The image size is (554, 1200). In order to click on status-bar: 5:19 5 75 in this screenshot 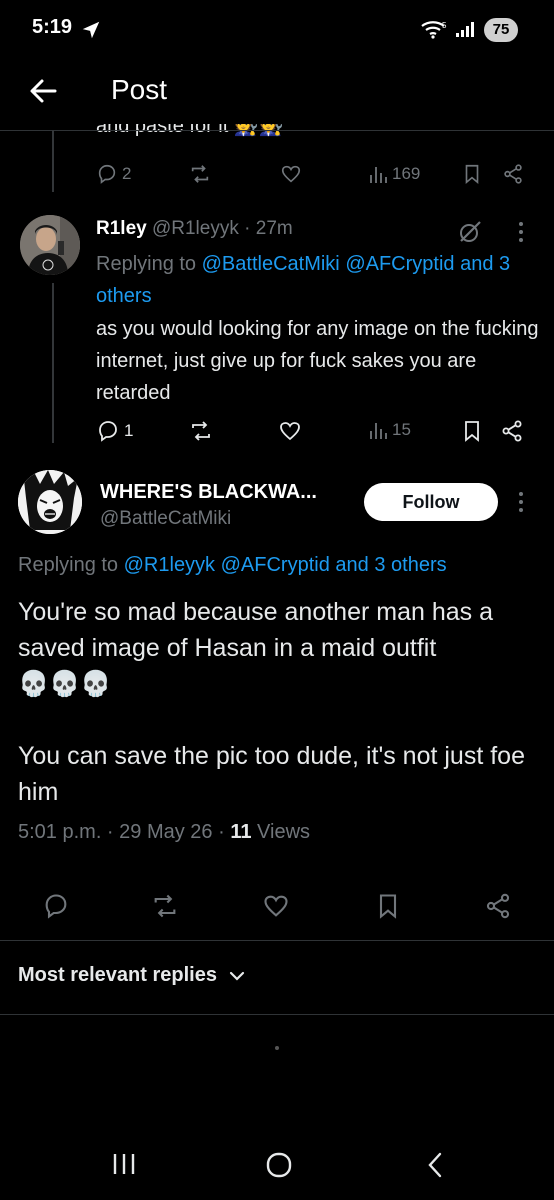, I will do `click(277, 30)`.